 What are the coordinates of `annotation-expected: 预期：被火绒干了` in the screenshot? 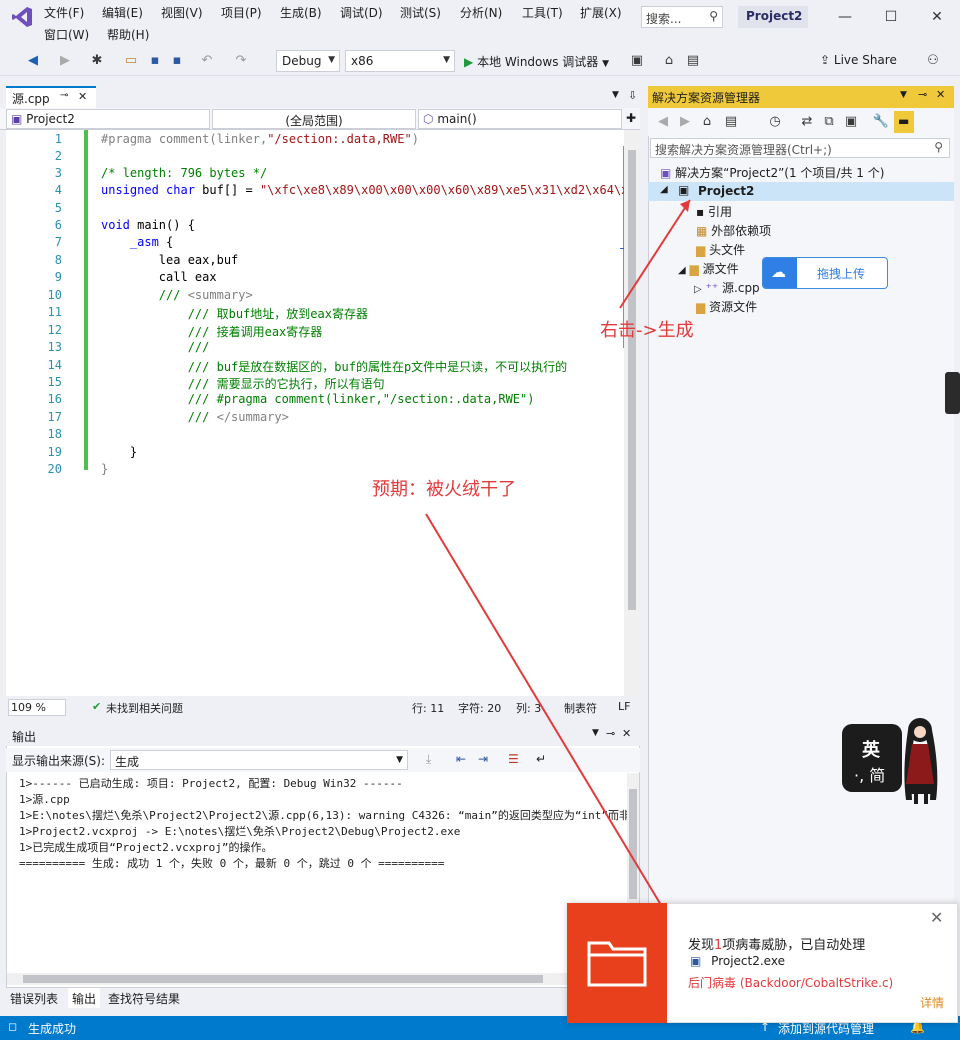 It's located at (444, 489).